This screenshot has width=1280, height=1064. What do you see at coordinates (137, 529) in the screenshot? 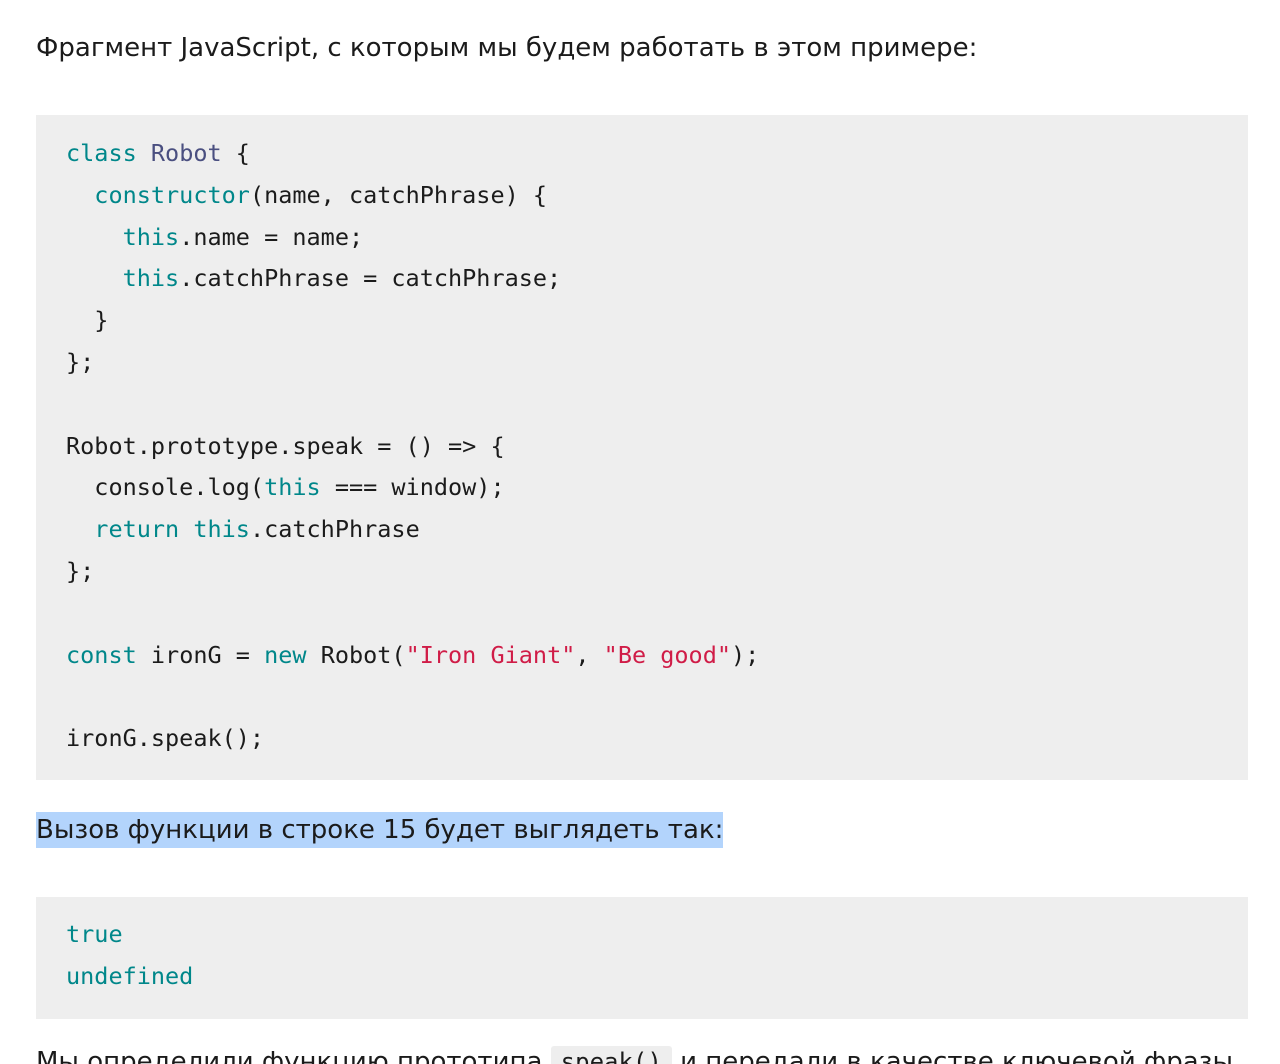
I see `keyword-token: return` at bounding box center [137, 529].